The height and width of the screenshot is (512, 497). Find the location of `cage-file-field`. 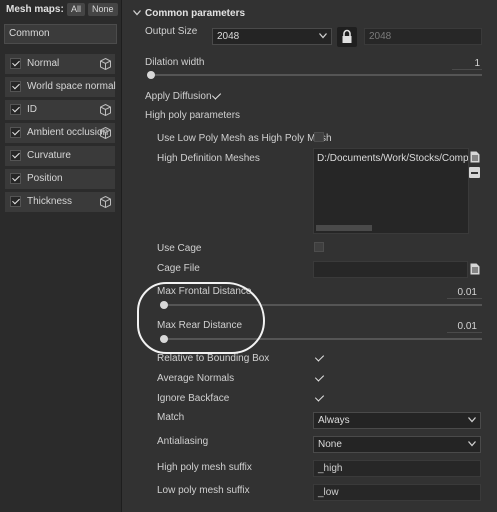

cage-file-field is located at coordinates (390, 269).